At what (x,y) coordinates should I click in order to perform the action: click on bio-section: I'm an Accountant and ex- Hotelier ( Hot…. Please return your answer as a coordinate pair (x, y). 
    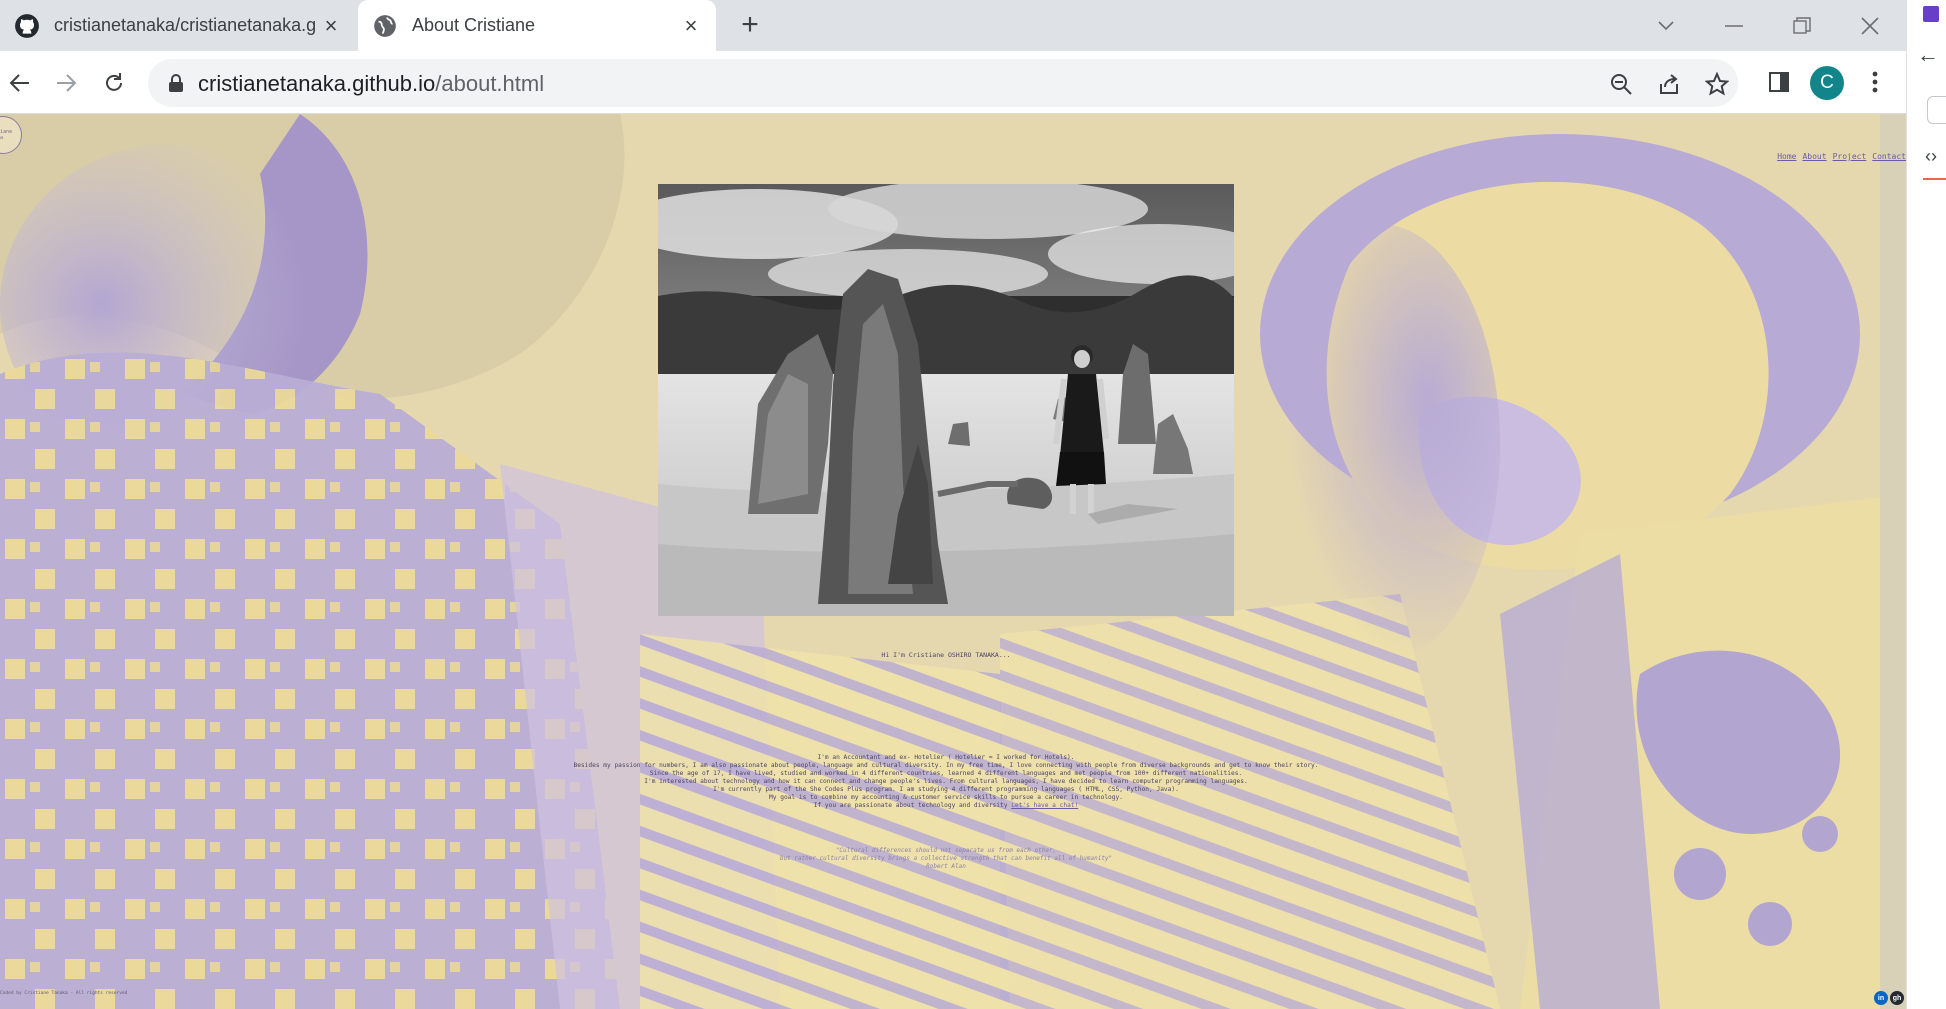
    Looking at the image, I should click on (946, 782).